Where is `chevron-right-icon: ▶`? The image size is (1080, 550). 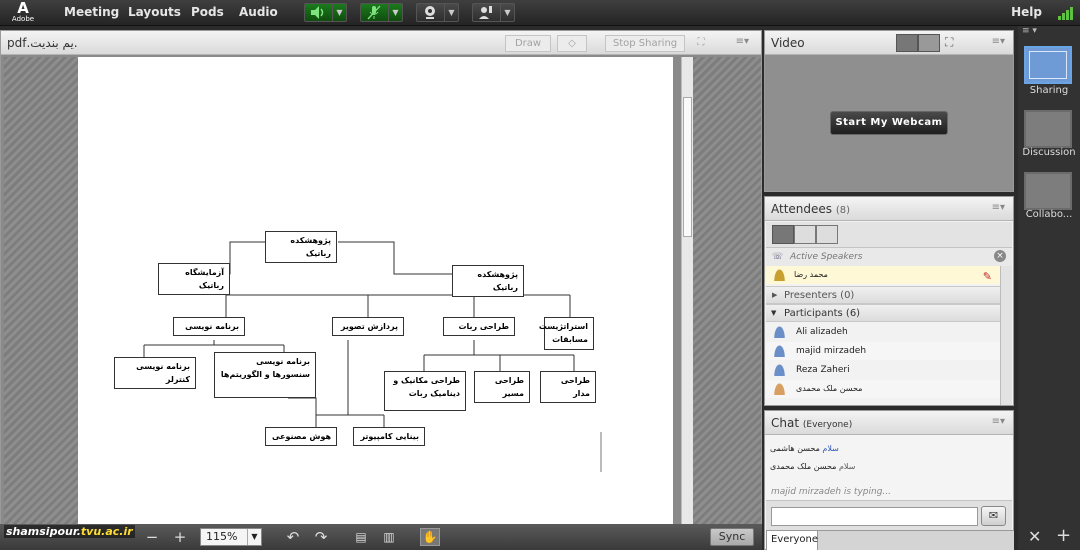
chevron-right-icon: ▶ is located at coordinates (775, 295).